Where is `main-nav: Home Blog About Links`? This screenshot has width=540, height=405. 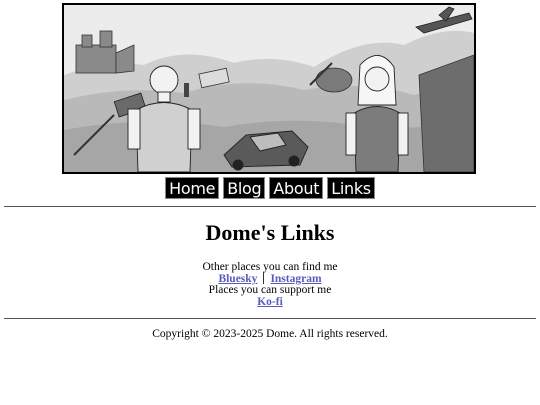
main-nav: Home Blog About Links is located at coordinates (270, 188).